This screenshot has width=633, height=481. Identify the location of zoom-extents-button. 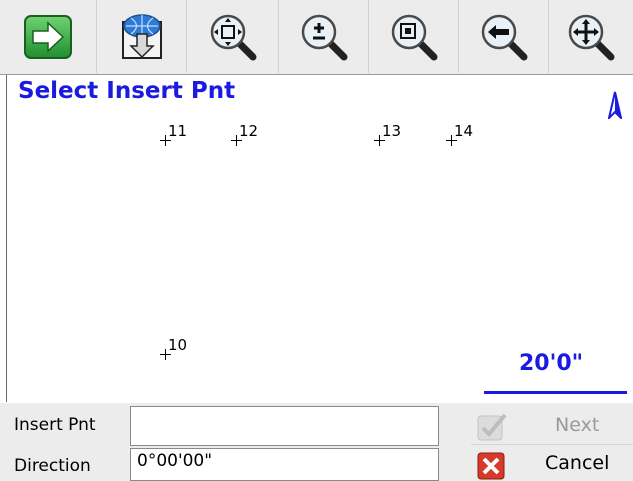
(233, 36).